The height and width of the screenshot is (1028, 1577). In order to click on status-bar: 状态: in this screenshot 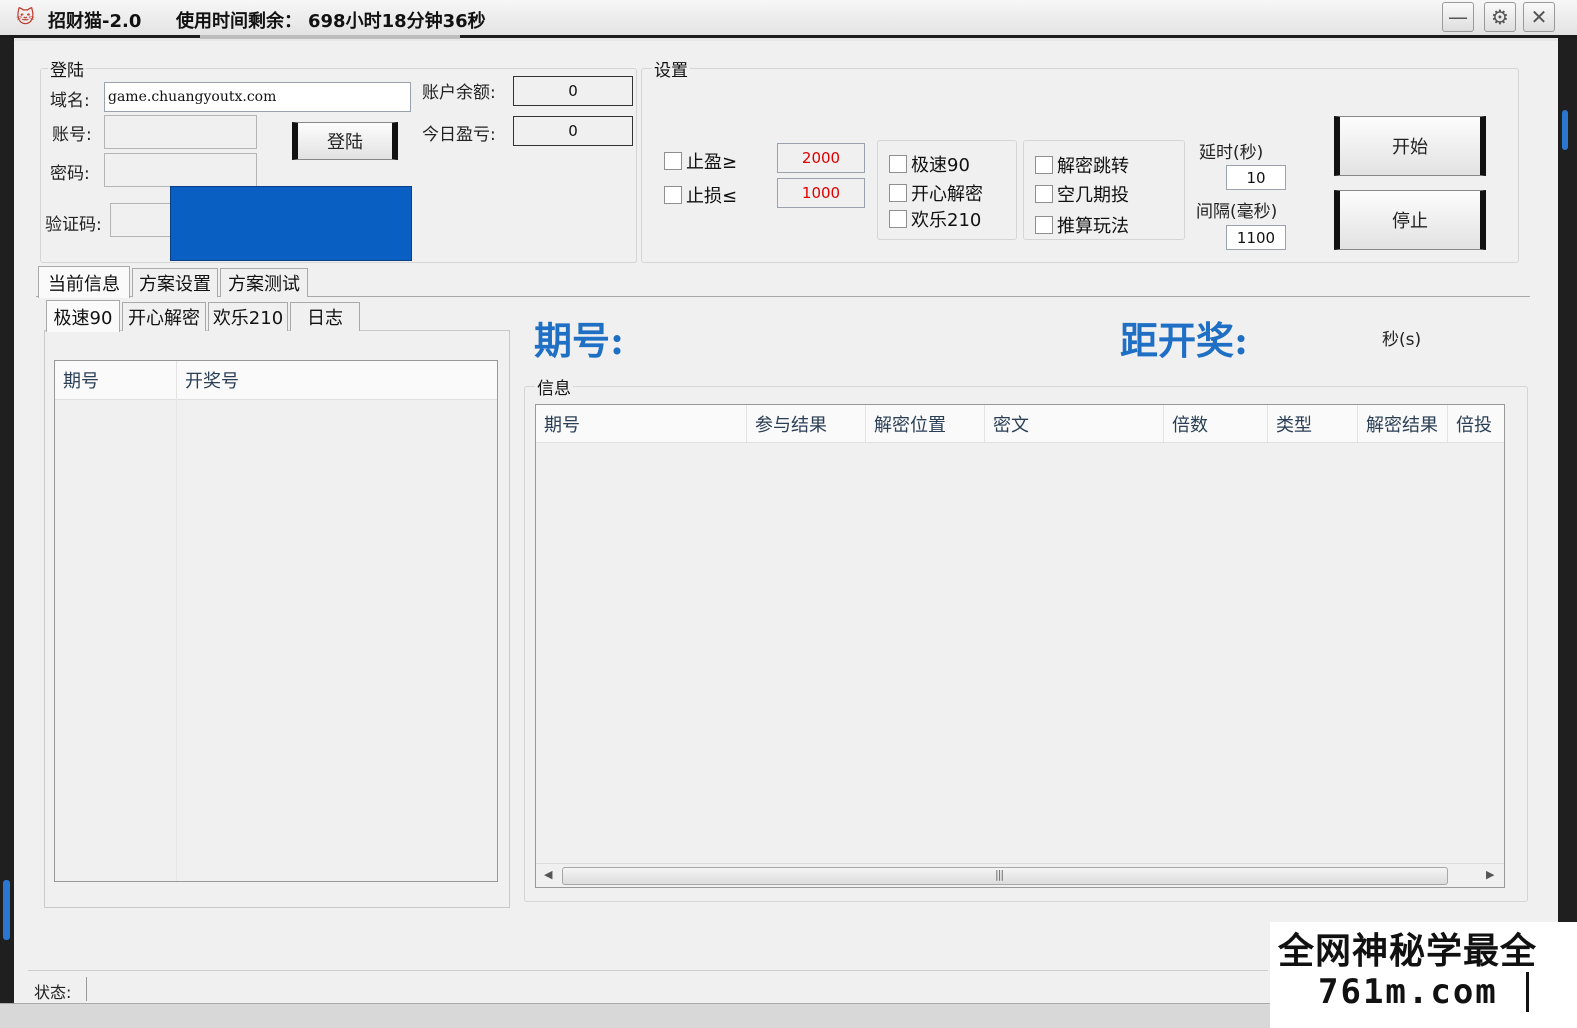, I will do `click(648, 987)`.